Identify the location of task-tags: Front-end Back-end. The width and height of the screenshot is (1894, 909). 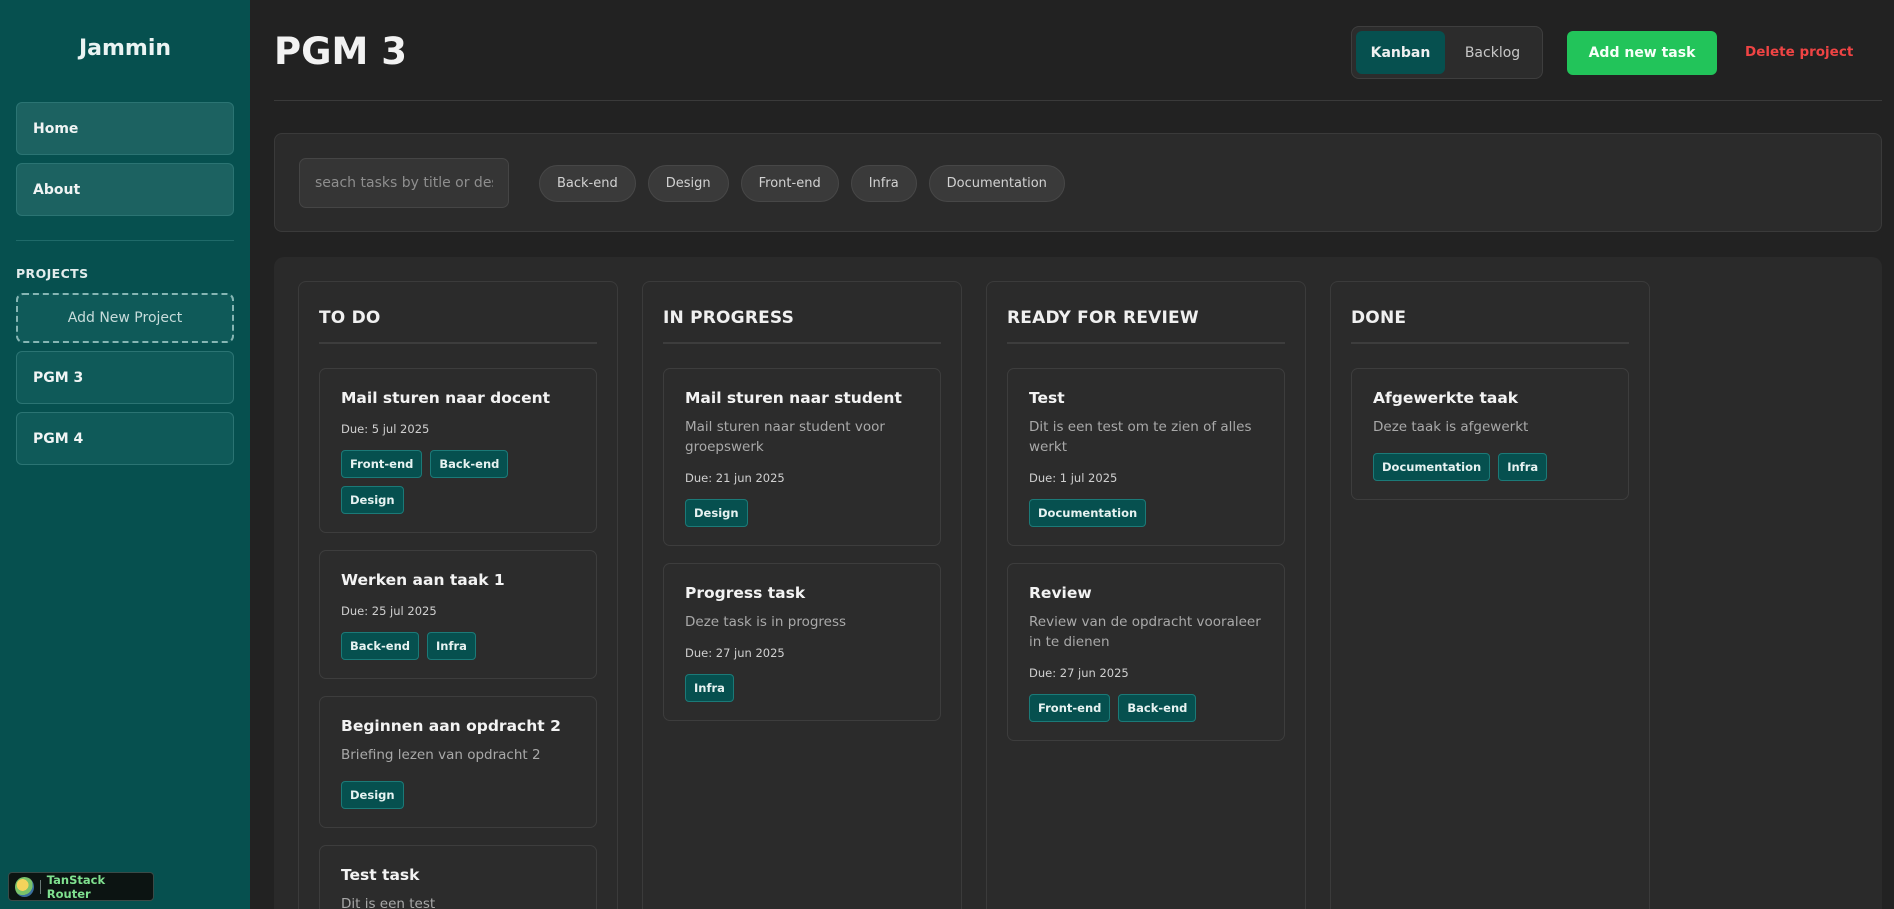
(1146, 708).